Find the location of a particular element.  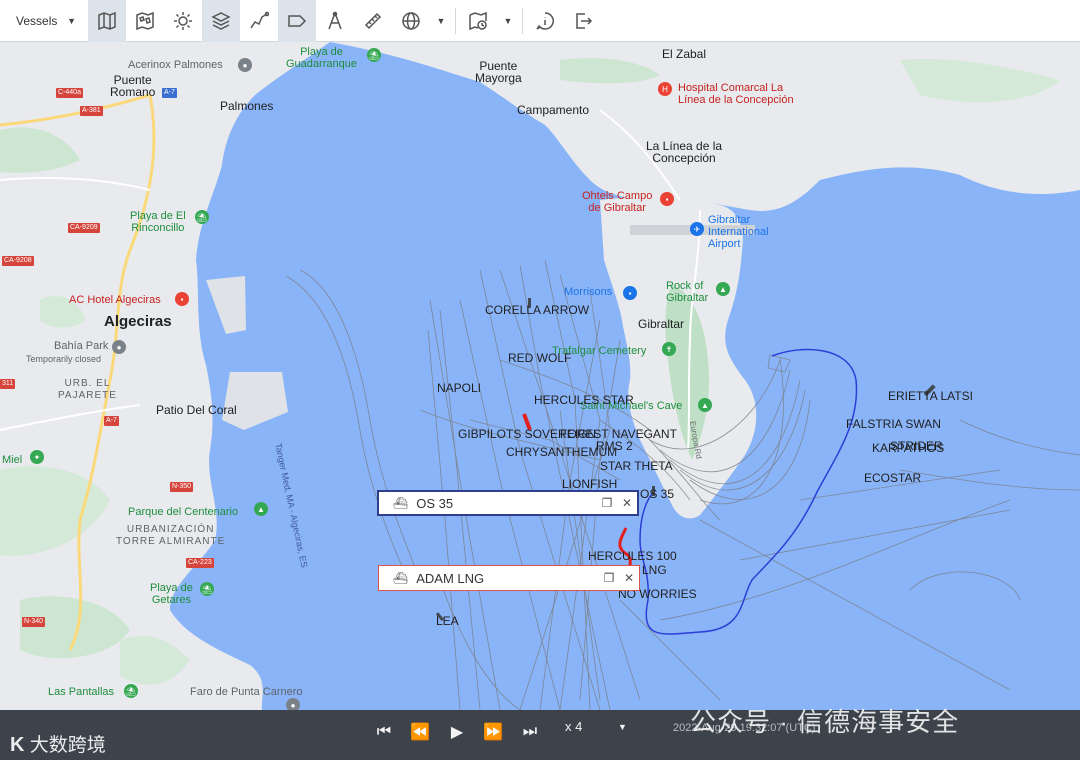

road-shield: C-440a is located at coordinates (69, 93).